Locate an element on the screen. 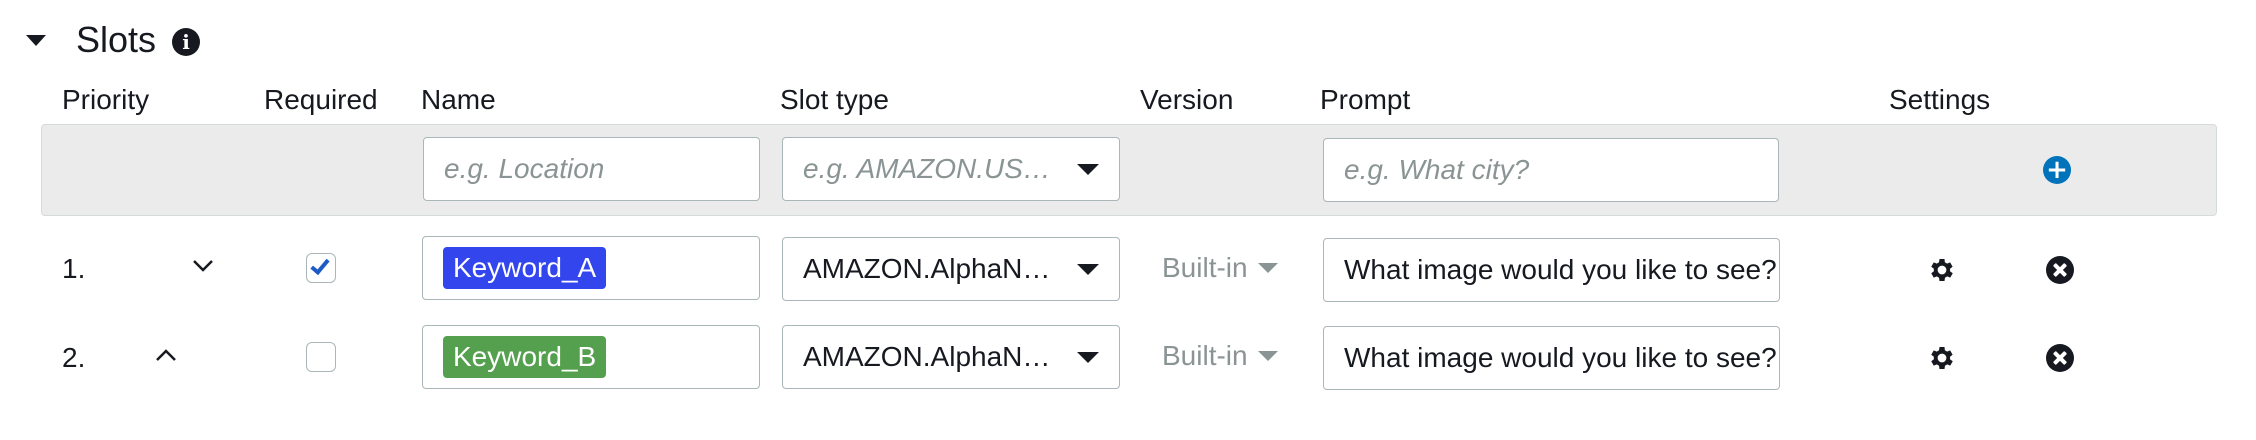  chevron-up-icon is located at coordinates (166, 355).